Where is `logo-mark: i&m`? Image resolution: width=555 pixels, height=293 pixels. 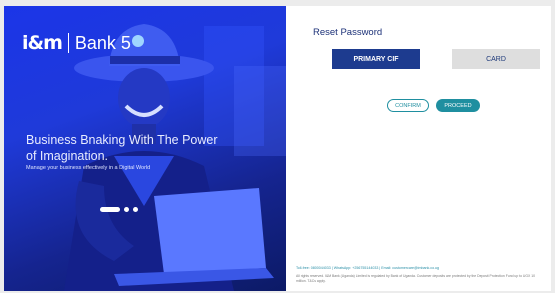 logo-mark: i&m is located at coordinates (42, 43).